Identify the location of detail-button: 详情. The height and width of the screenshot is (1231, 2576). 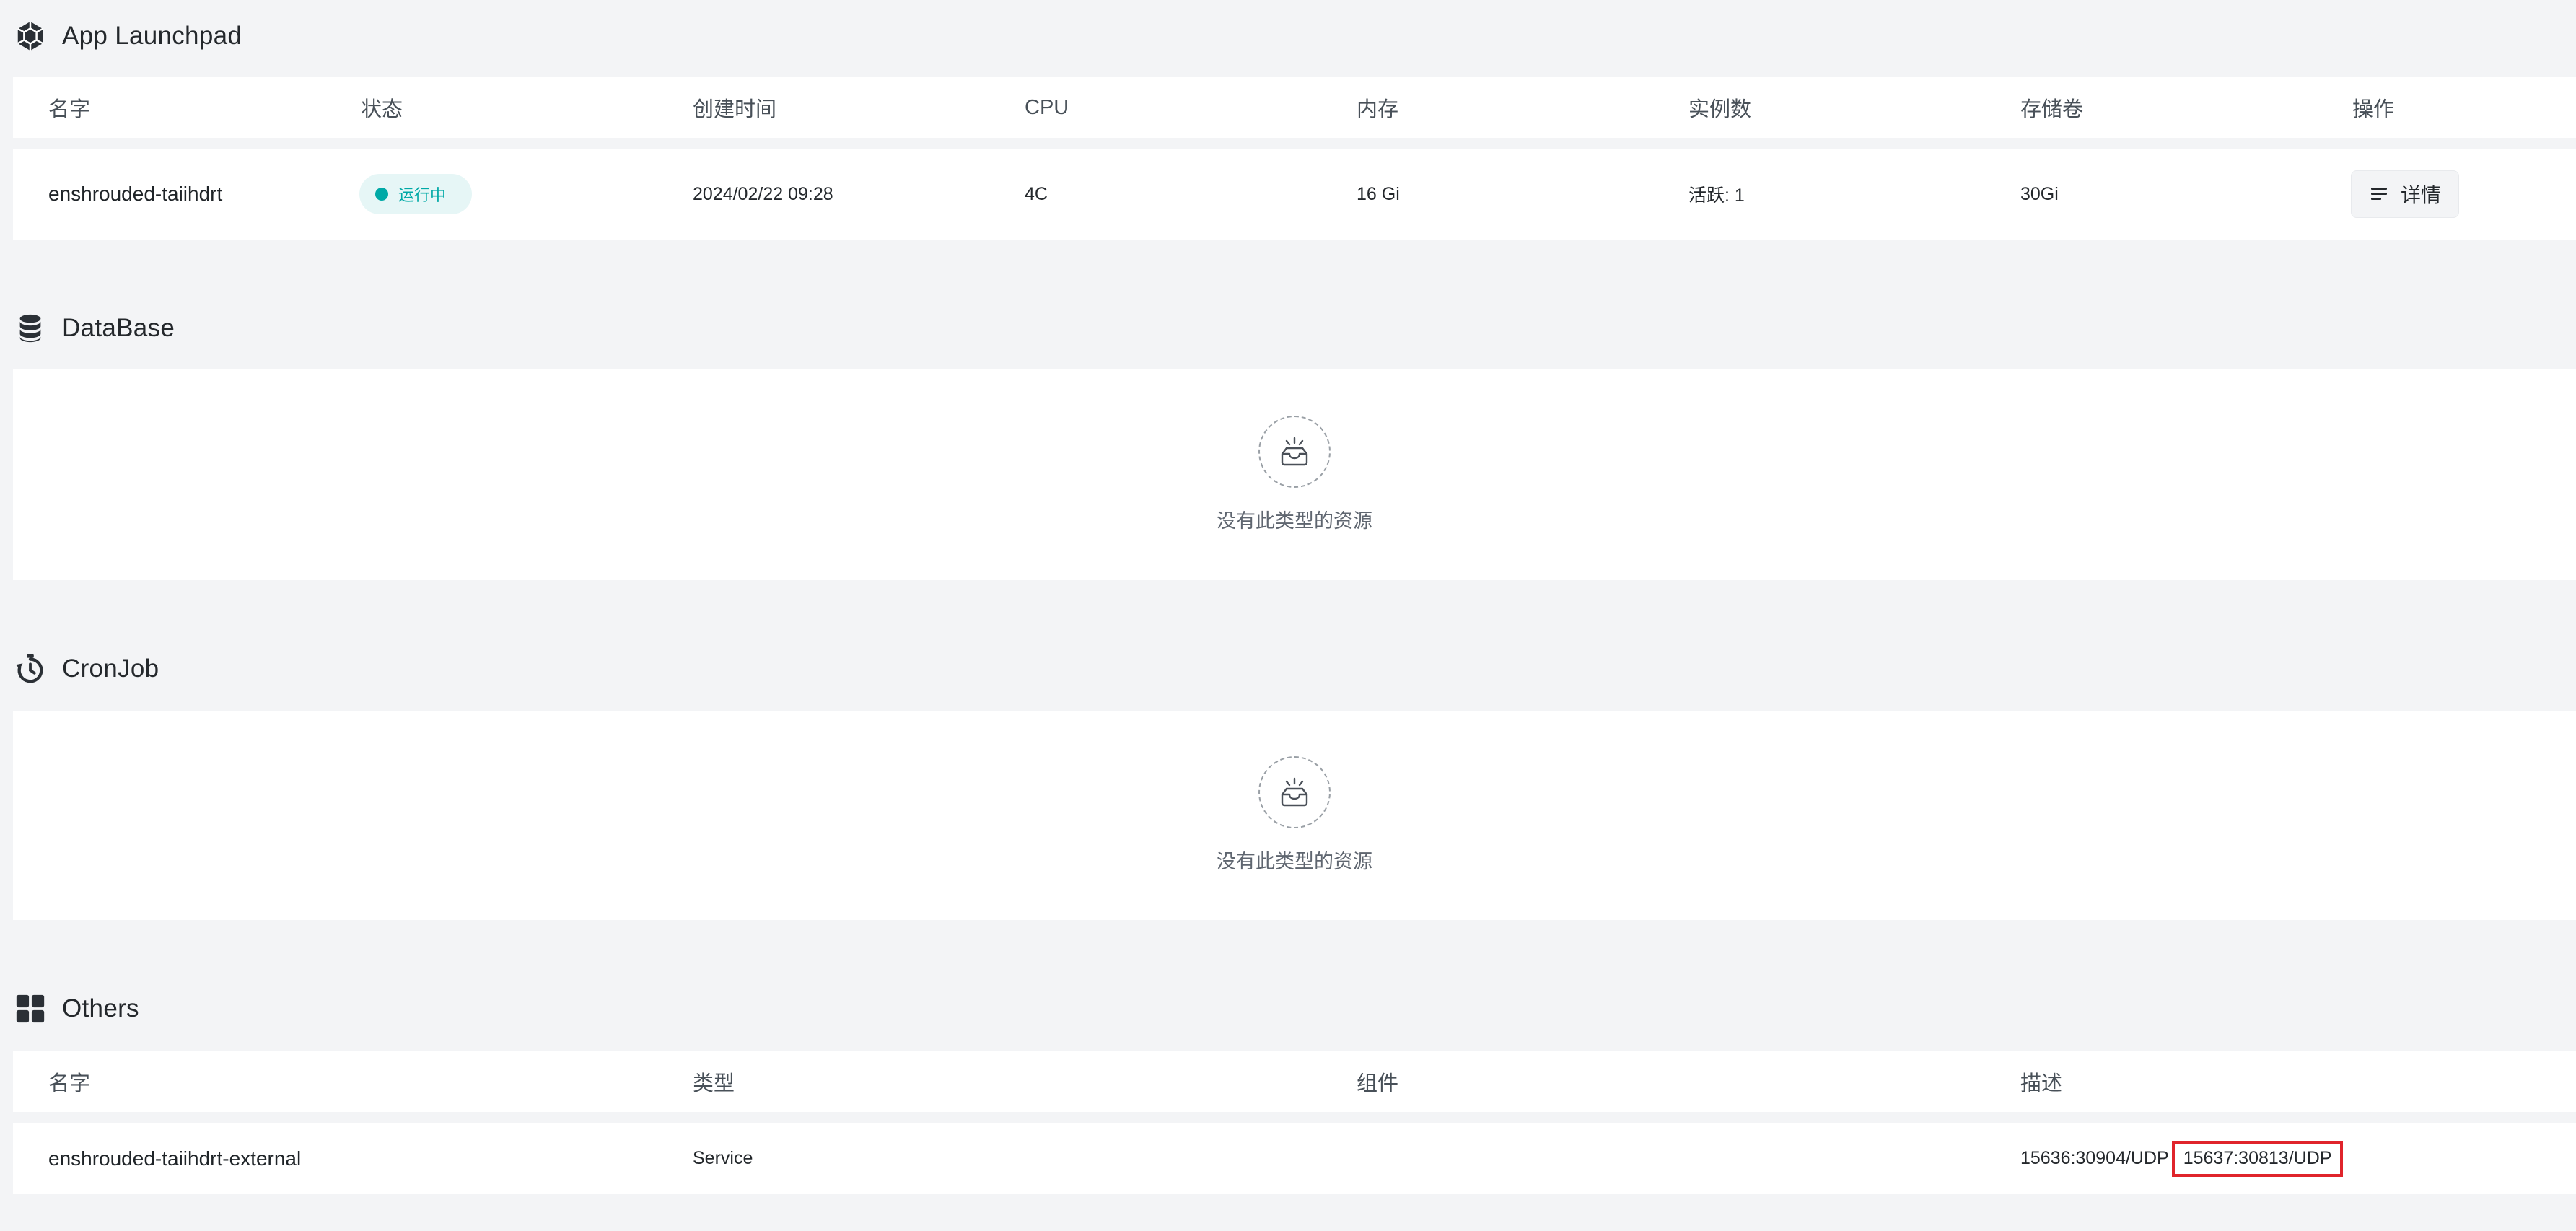
(2405, 194).